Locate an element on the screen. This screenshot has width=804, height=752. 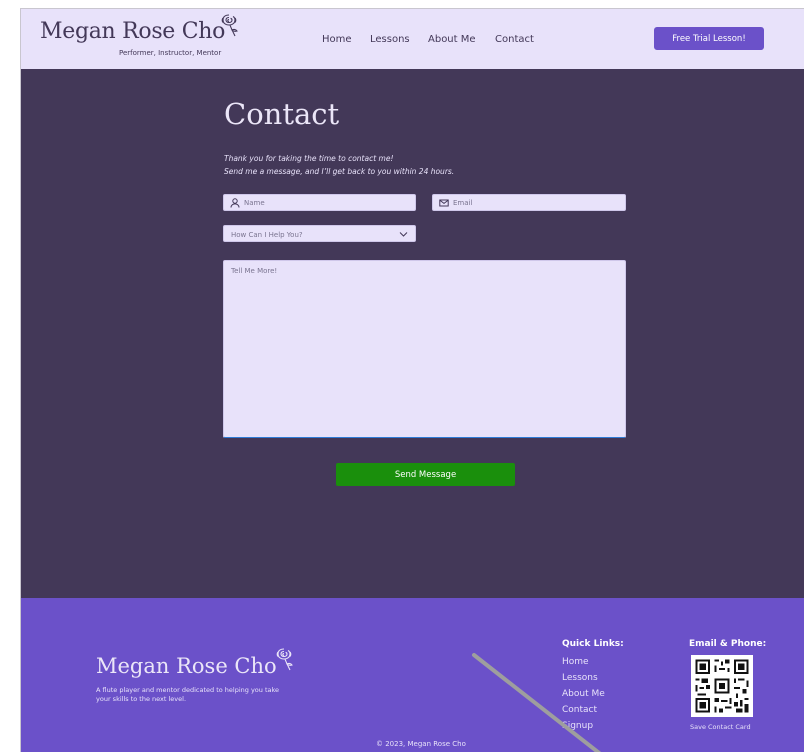
mail-icon is located at coordinates (444, 203).